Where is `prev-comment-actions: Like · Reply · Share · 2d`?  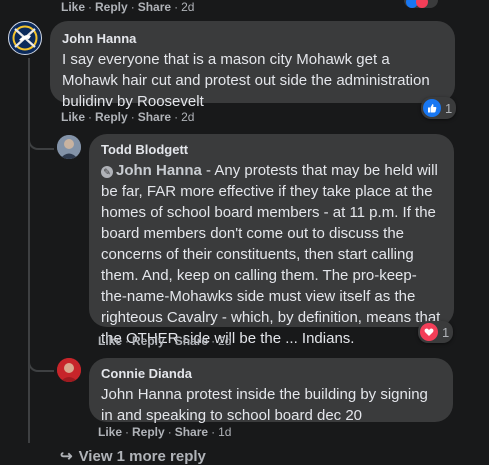 prev-comment-actions: Like · Reply · Share · 2d is located at coordinates (128, 7).